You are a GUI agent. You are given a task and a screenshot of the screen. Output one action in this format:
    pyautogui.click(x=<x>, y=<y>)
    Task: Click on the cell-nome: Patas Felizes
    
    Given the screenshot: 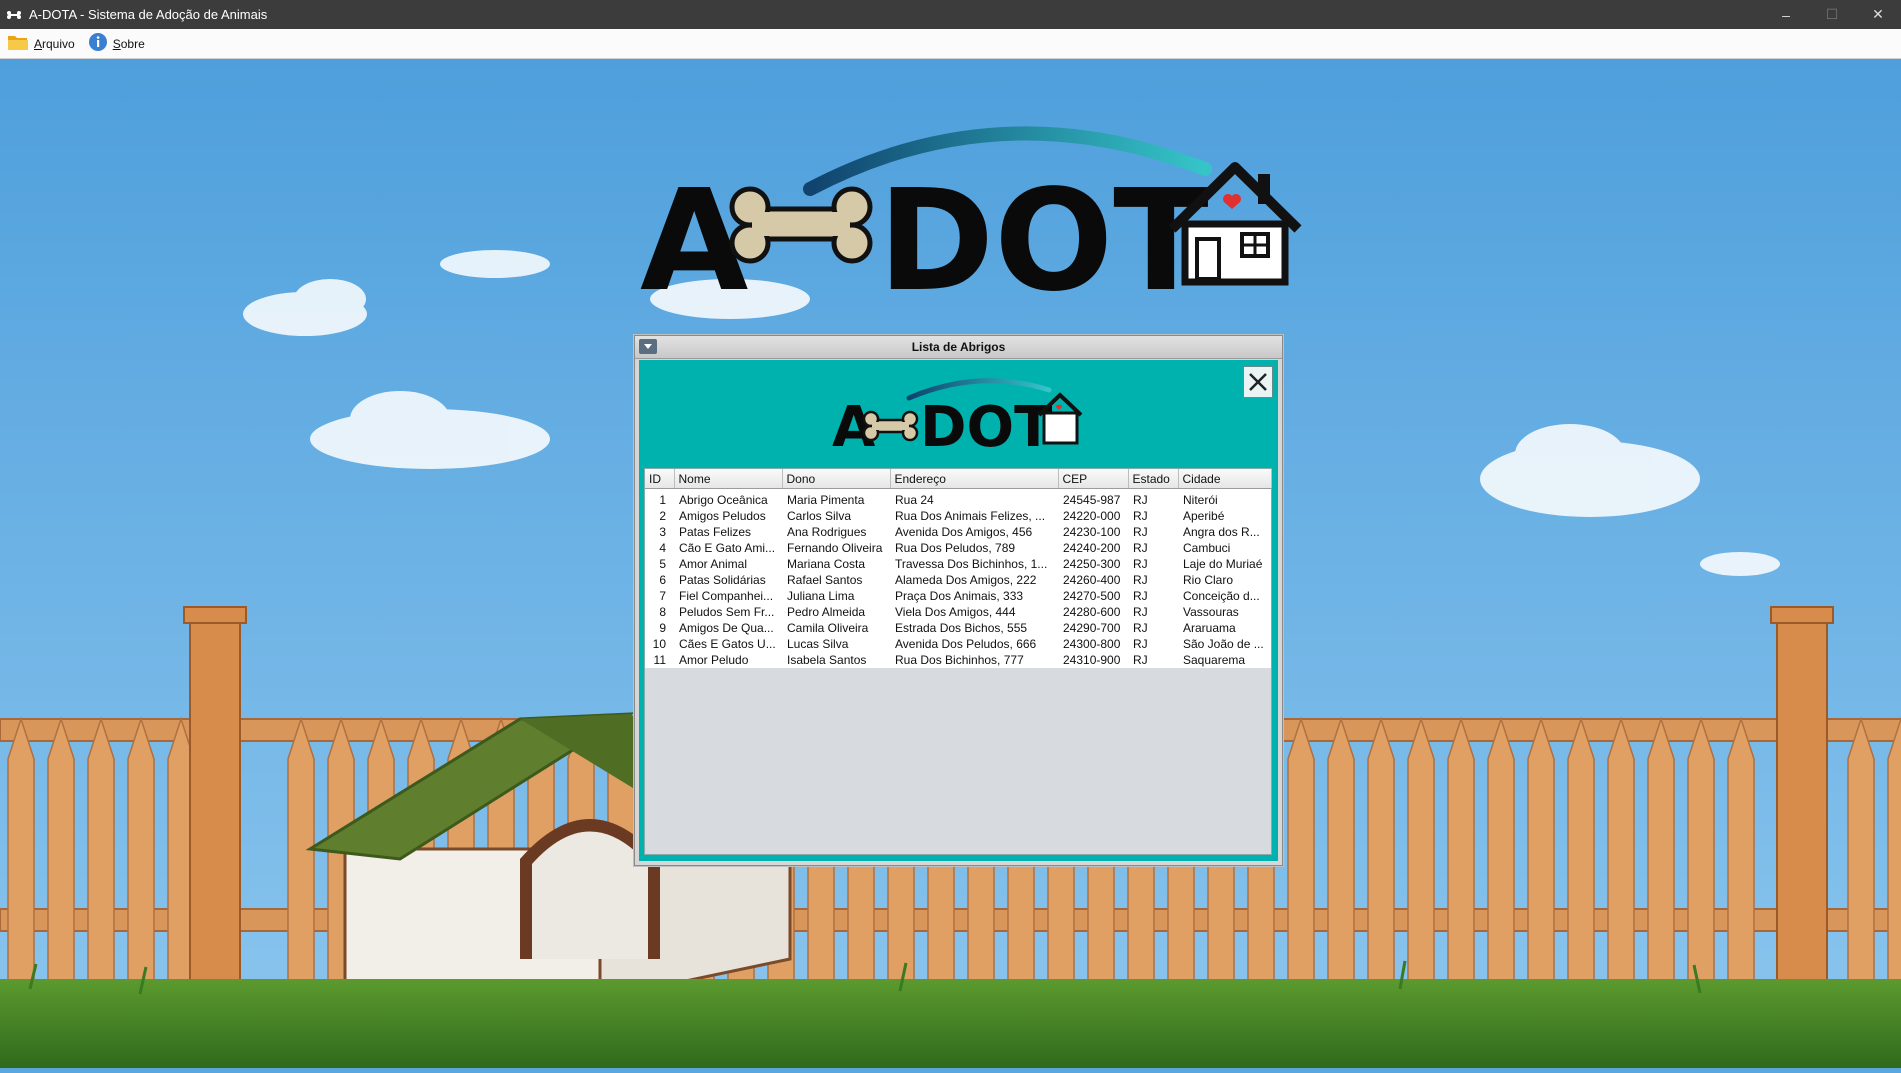 What is the action you would take?
    pyautogui.click(x=728, y=532)
    